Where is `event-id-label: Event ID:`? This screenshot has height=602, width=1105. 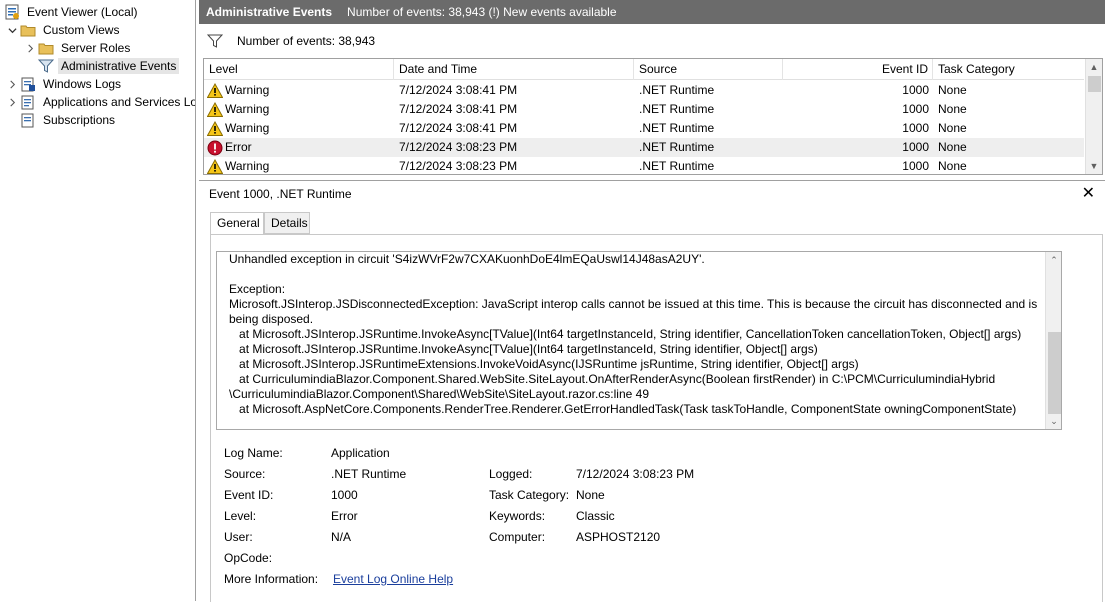
event-id-label: Event ID: is located at coordinates (249, 495).